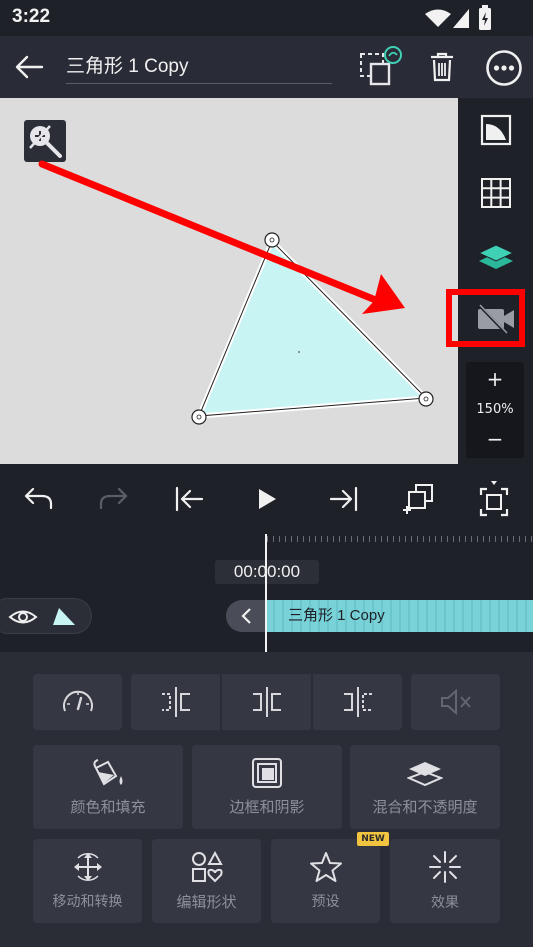 The width and height of the screenshot is (533, 947). What do you see at coordinates (267, 772) in the screenshot?
I see `border-shadow-icon` at bounding box center [267, 772].